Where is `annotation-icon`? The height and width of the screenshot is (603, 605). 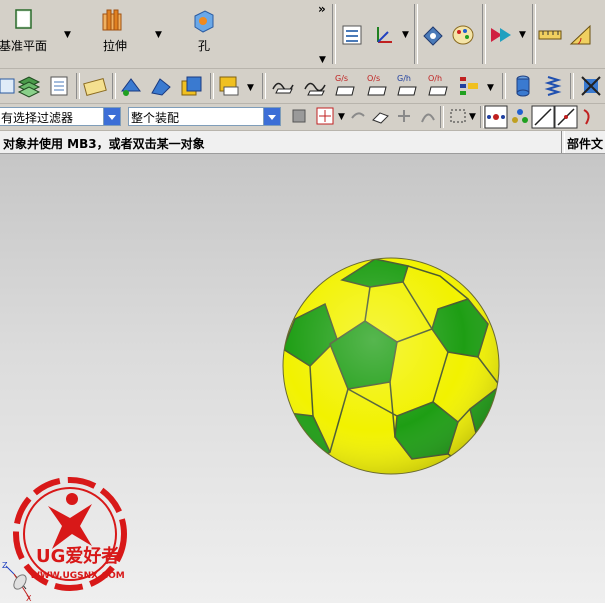
annotation-icon is located at coordinates (229, 86).